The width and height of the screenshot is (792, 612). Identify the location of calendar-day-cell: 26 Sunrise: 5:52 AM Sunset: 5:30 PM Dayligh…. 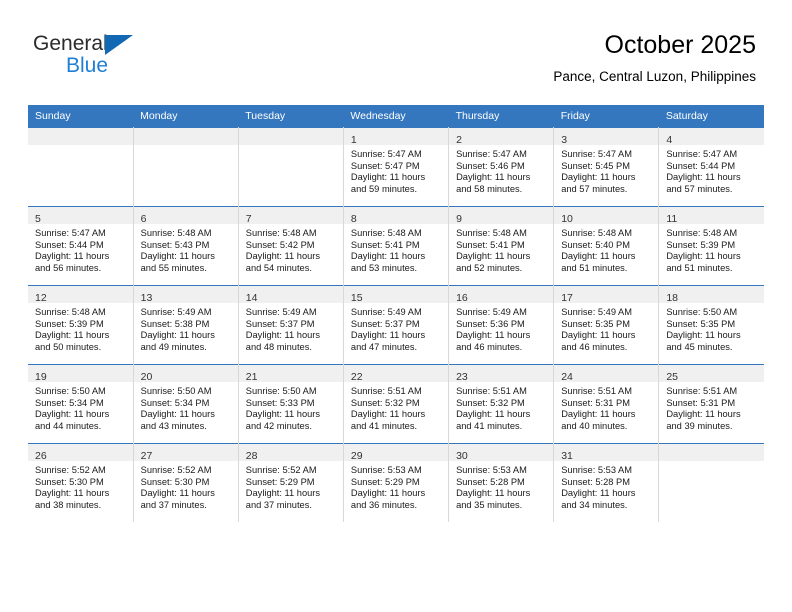
(81, 482).